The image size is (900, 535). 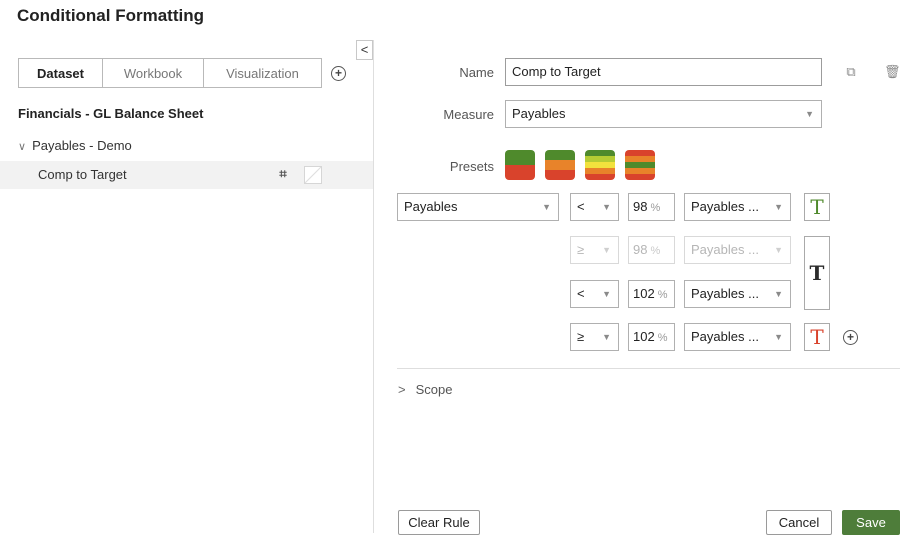 What do you see at coordinates (82, 145) in the screenshot?
I see `tree-parent-label: Payables - Demo` at bounding box center [82, 145].